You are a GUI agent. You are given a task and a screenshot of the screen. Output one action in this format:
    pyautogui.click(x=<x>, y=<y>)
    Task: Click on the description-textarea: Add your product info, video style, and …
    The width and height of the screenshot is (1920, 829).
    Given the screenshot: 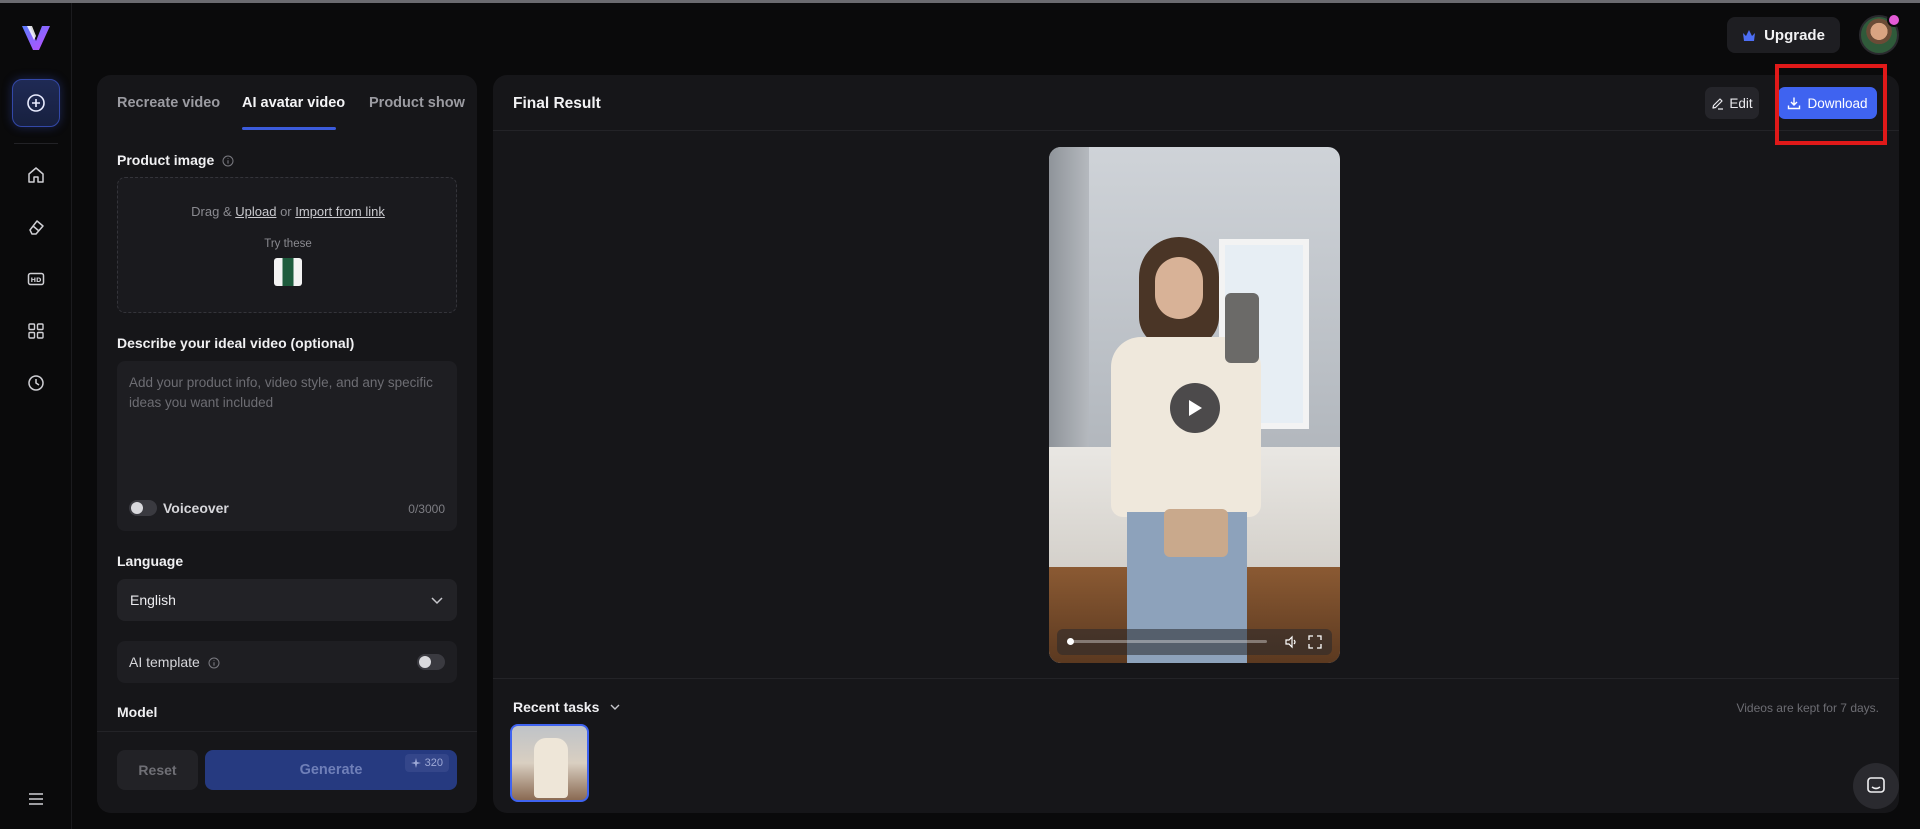 What is the action you would take?
    pyautogui.click(x=287, y=446)
    